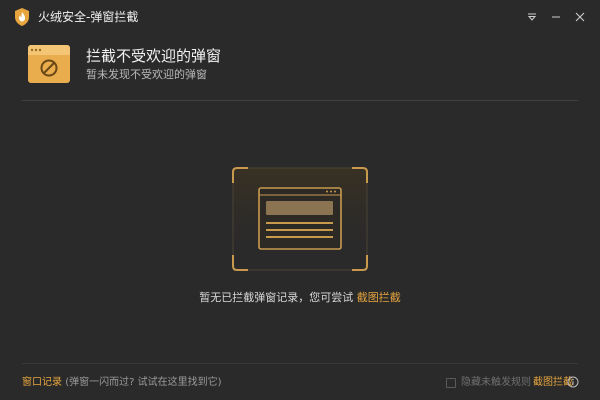 The width and height of the screenshot is (600, 400). I want to click on empty-state-text: 暂无已拦截弹窗记录，您可尝试, so click(276, 297).